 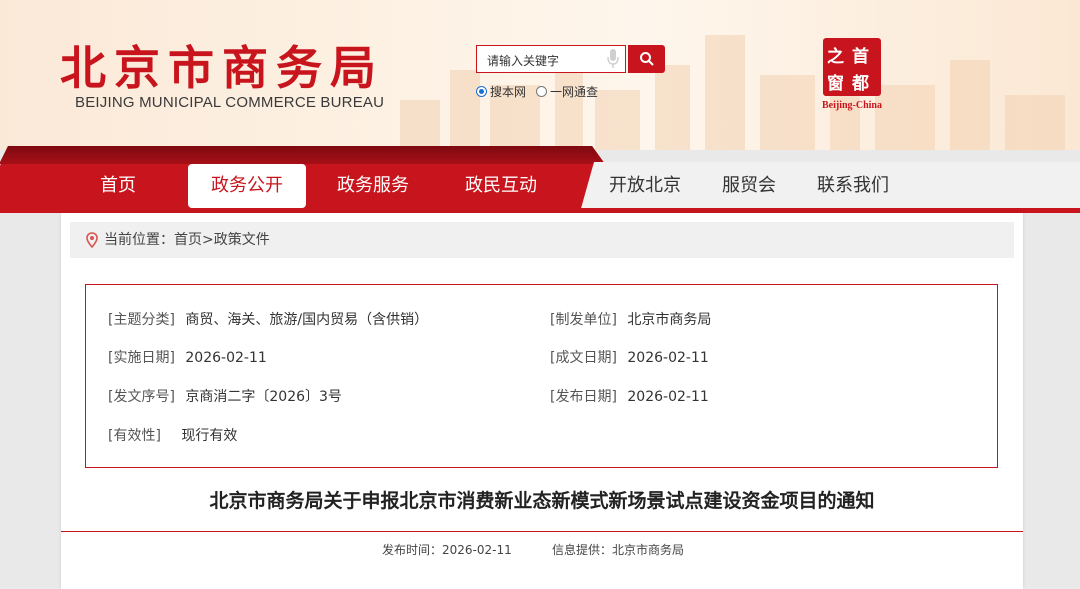 I want to click on scope-option-all: 一网通查, so click(x=567, y=91).